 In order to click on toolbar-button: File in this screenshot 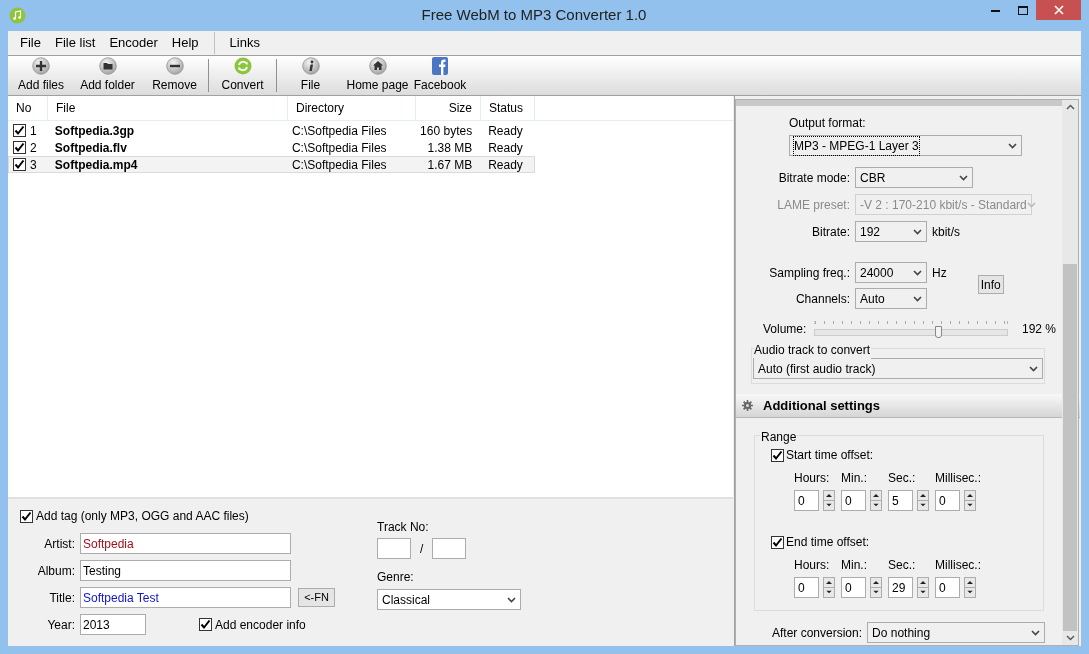, I will do `click(310, 75)`.